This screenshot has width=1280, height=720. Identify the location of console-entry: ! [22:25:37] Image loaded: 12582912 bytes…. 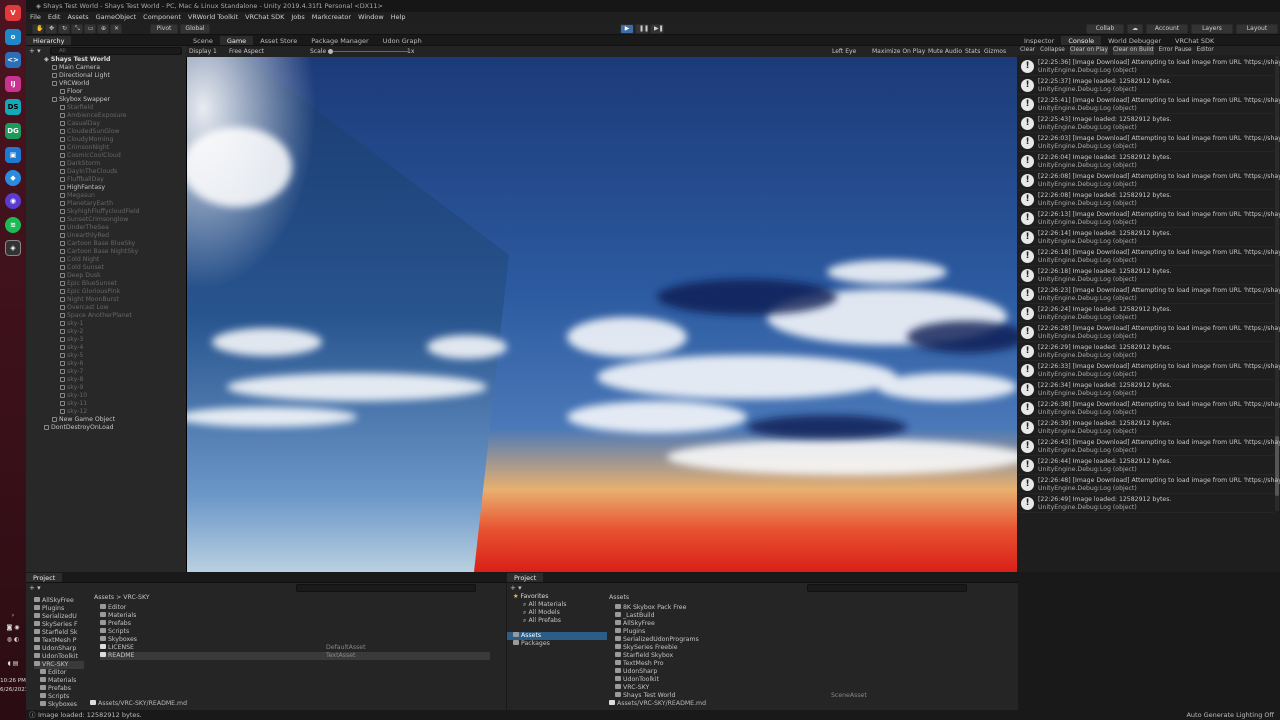
(1146, 85).